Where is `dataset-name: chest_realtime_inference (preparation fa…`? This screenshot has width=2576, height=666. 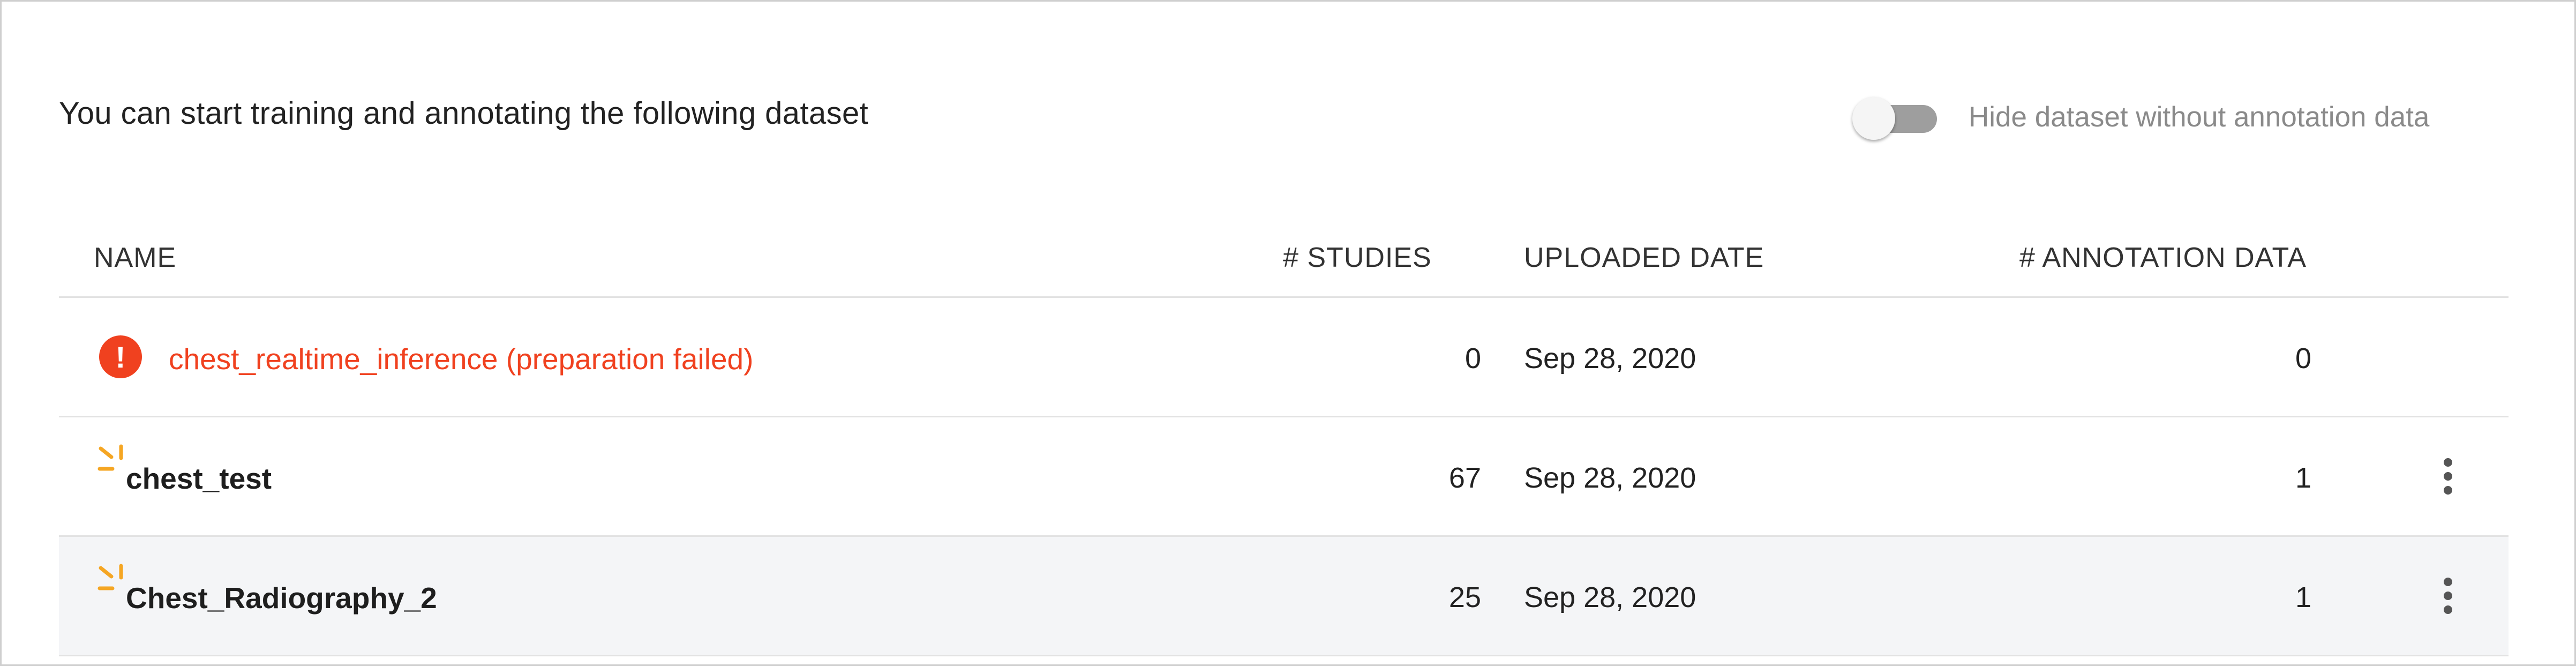
dataset-name: chest_realtime_inference (preparation fa… is located at coordinates (461, 359).